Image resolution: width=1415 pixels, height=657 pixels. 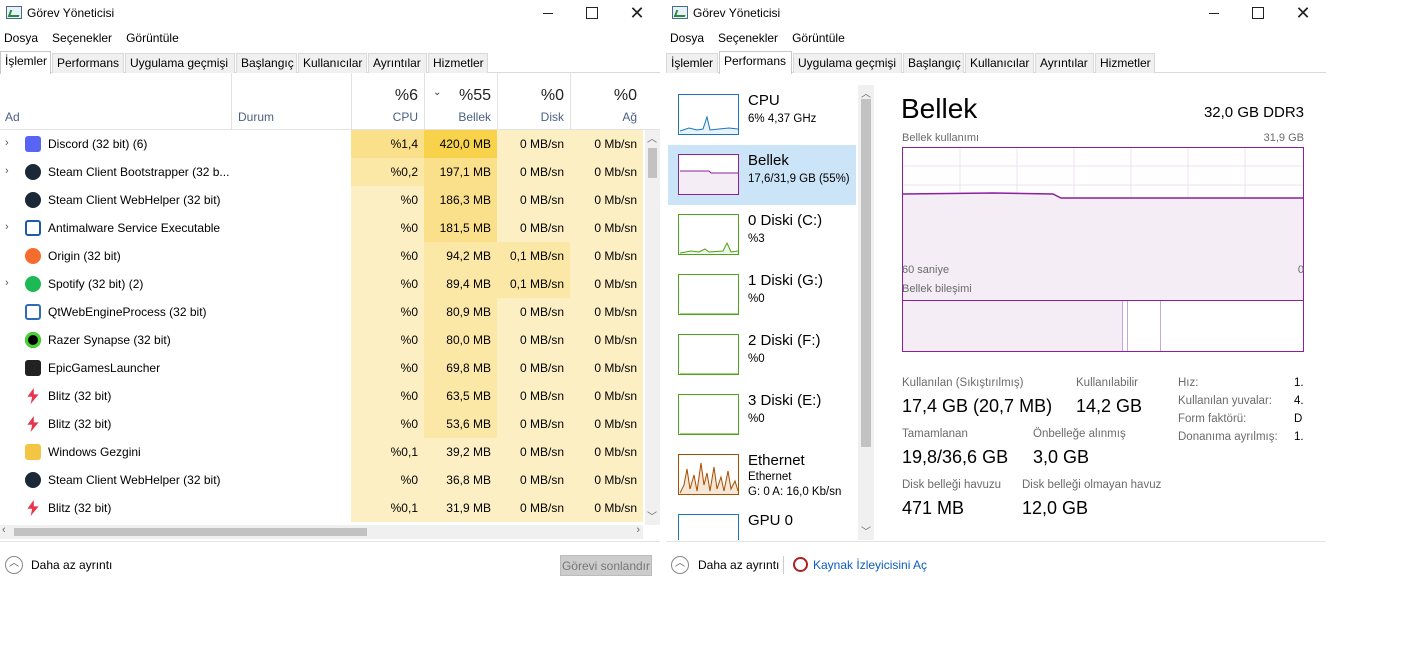 What do you see at coordinates (756, 419) in the screenshot?
I see `sidebar-item-subtitle: %0` at bounding box center [756, 419].